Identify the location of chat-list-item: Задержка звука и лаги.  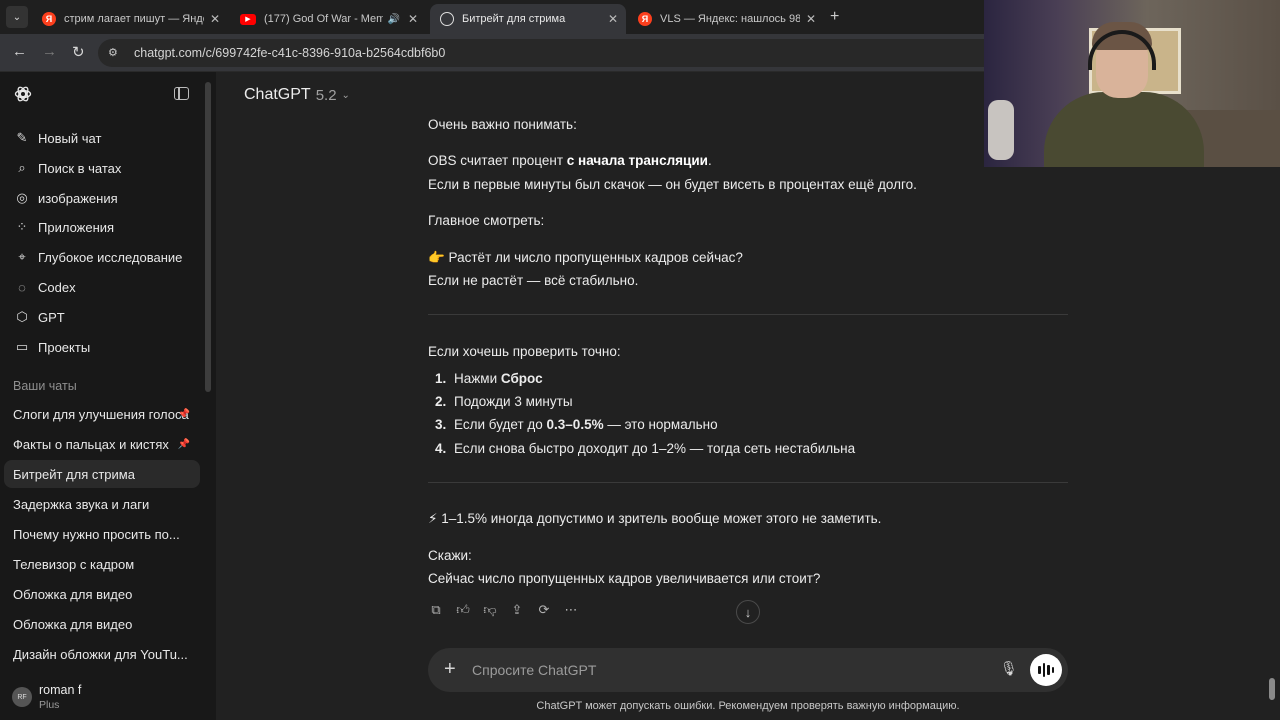
(102, 504).